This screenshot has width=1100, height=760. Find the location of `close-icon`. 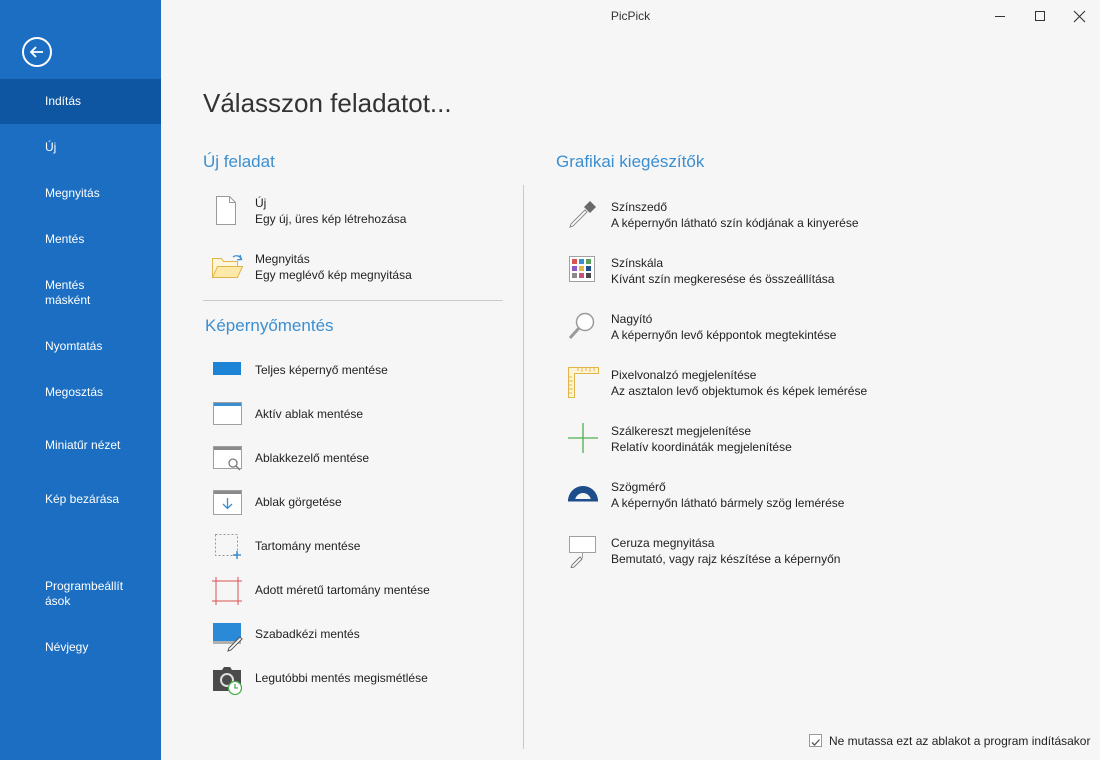

close-icon is located at coordinates (1079, 16).